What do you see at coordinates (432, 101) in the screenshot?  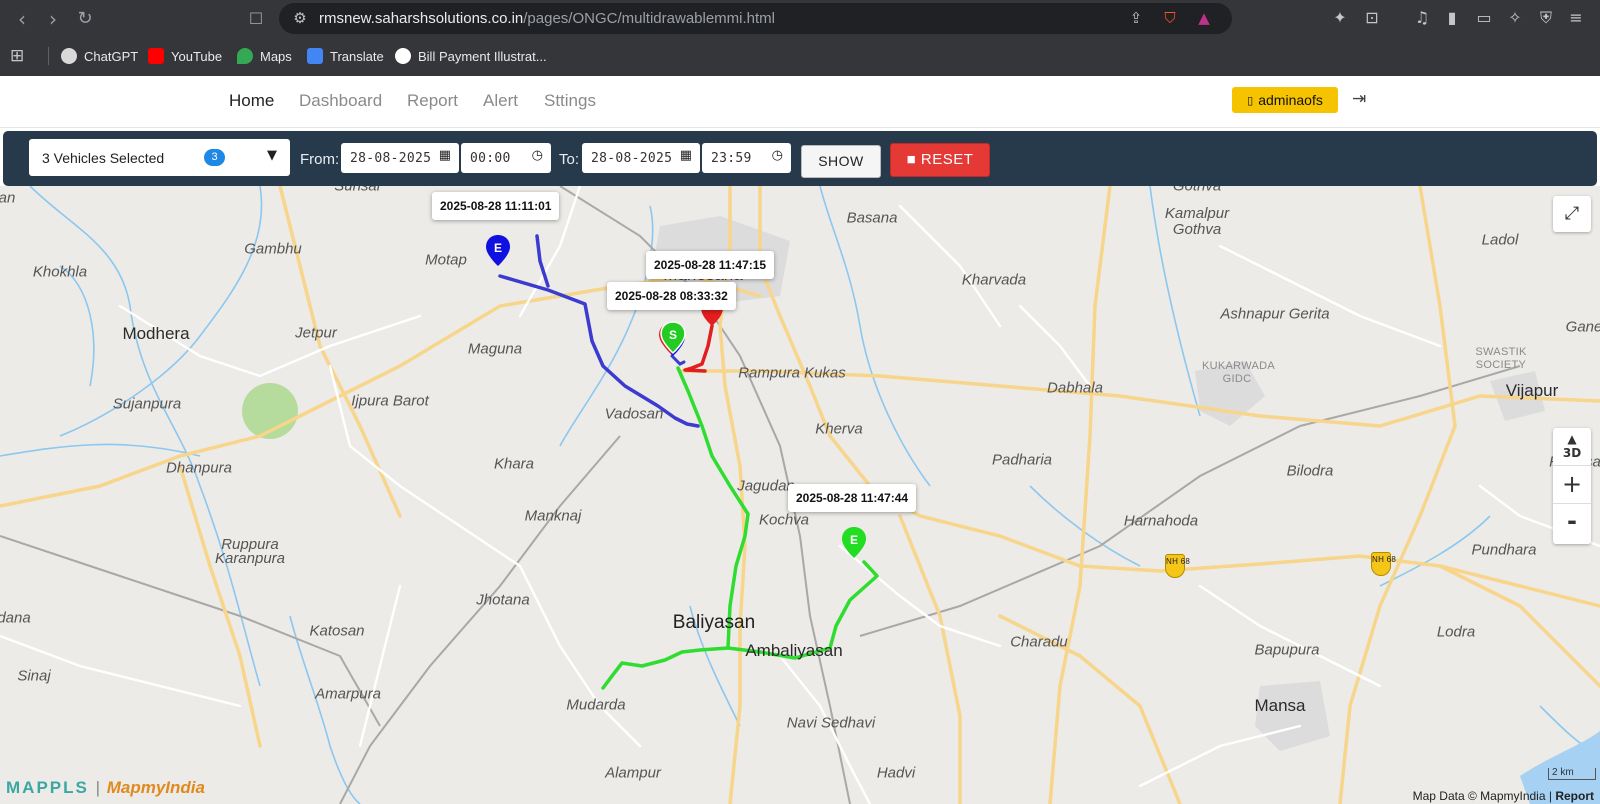 I see `nav-report: Report` at bounding box center [432, 101].